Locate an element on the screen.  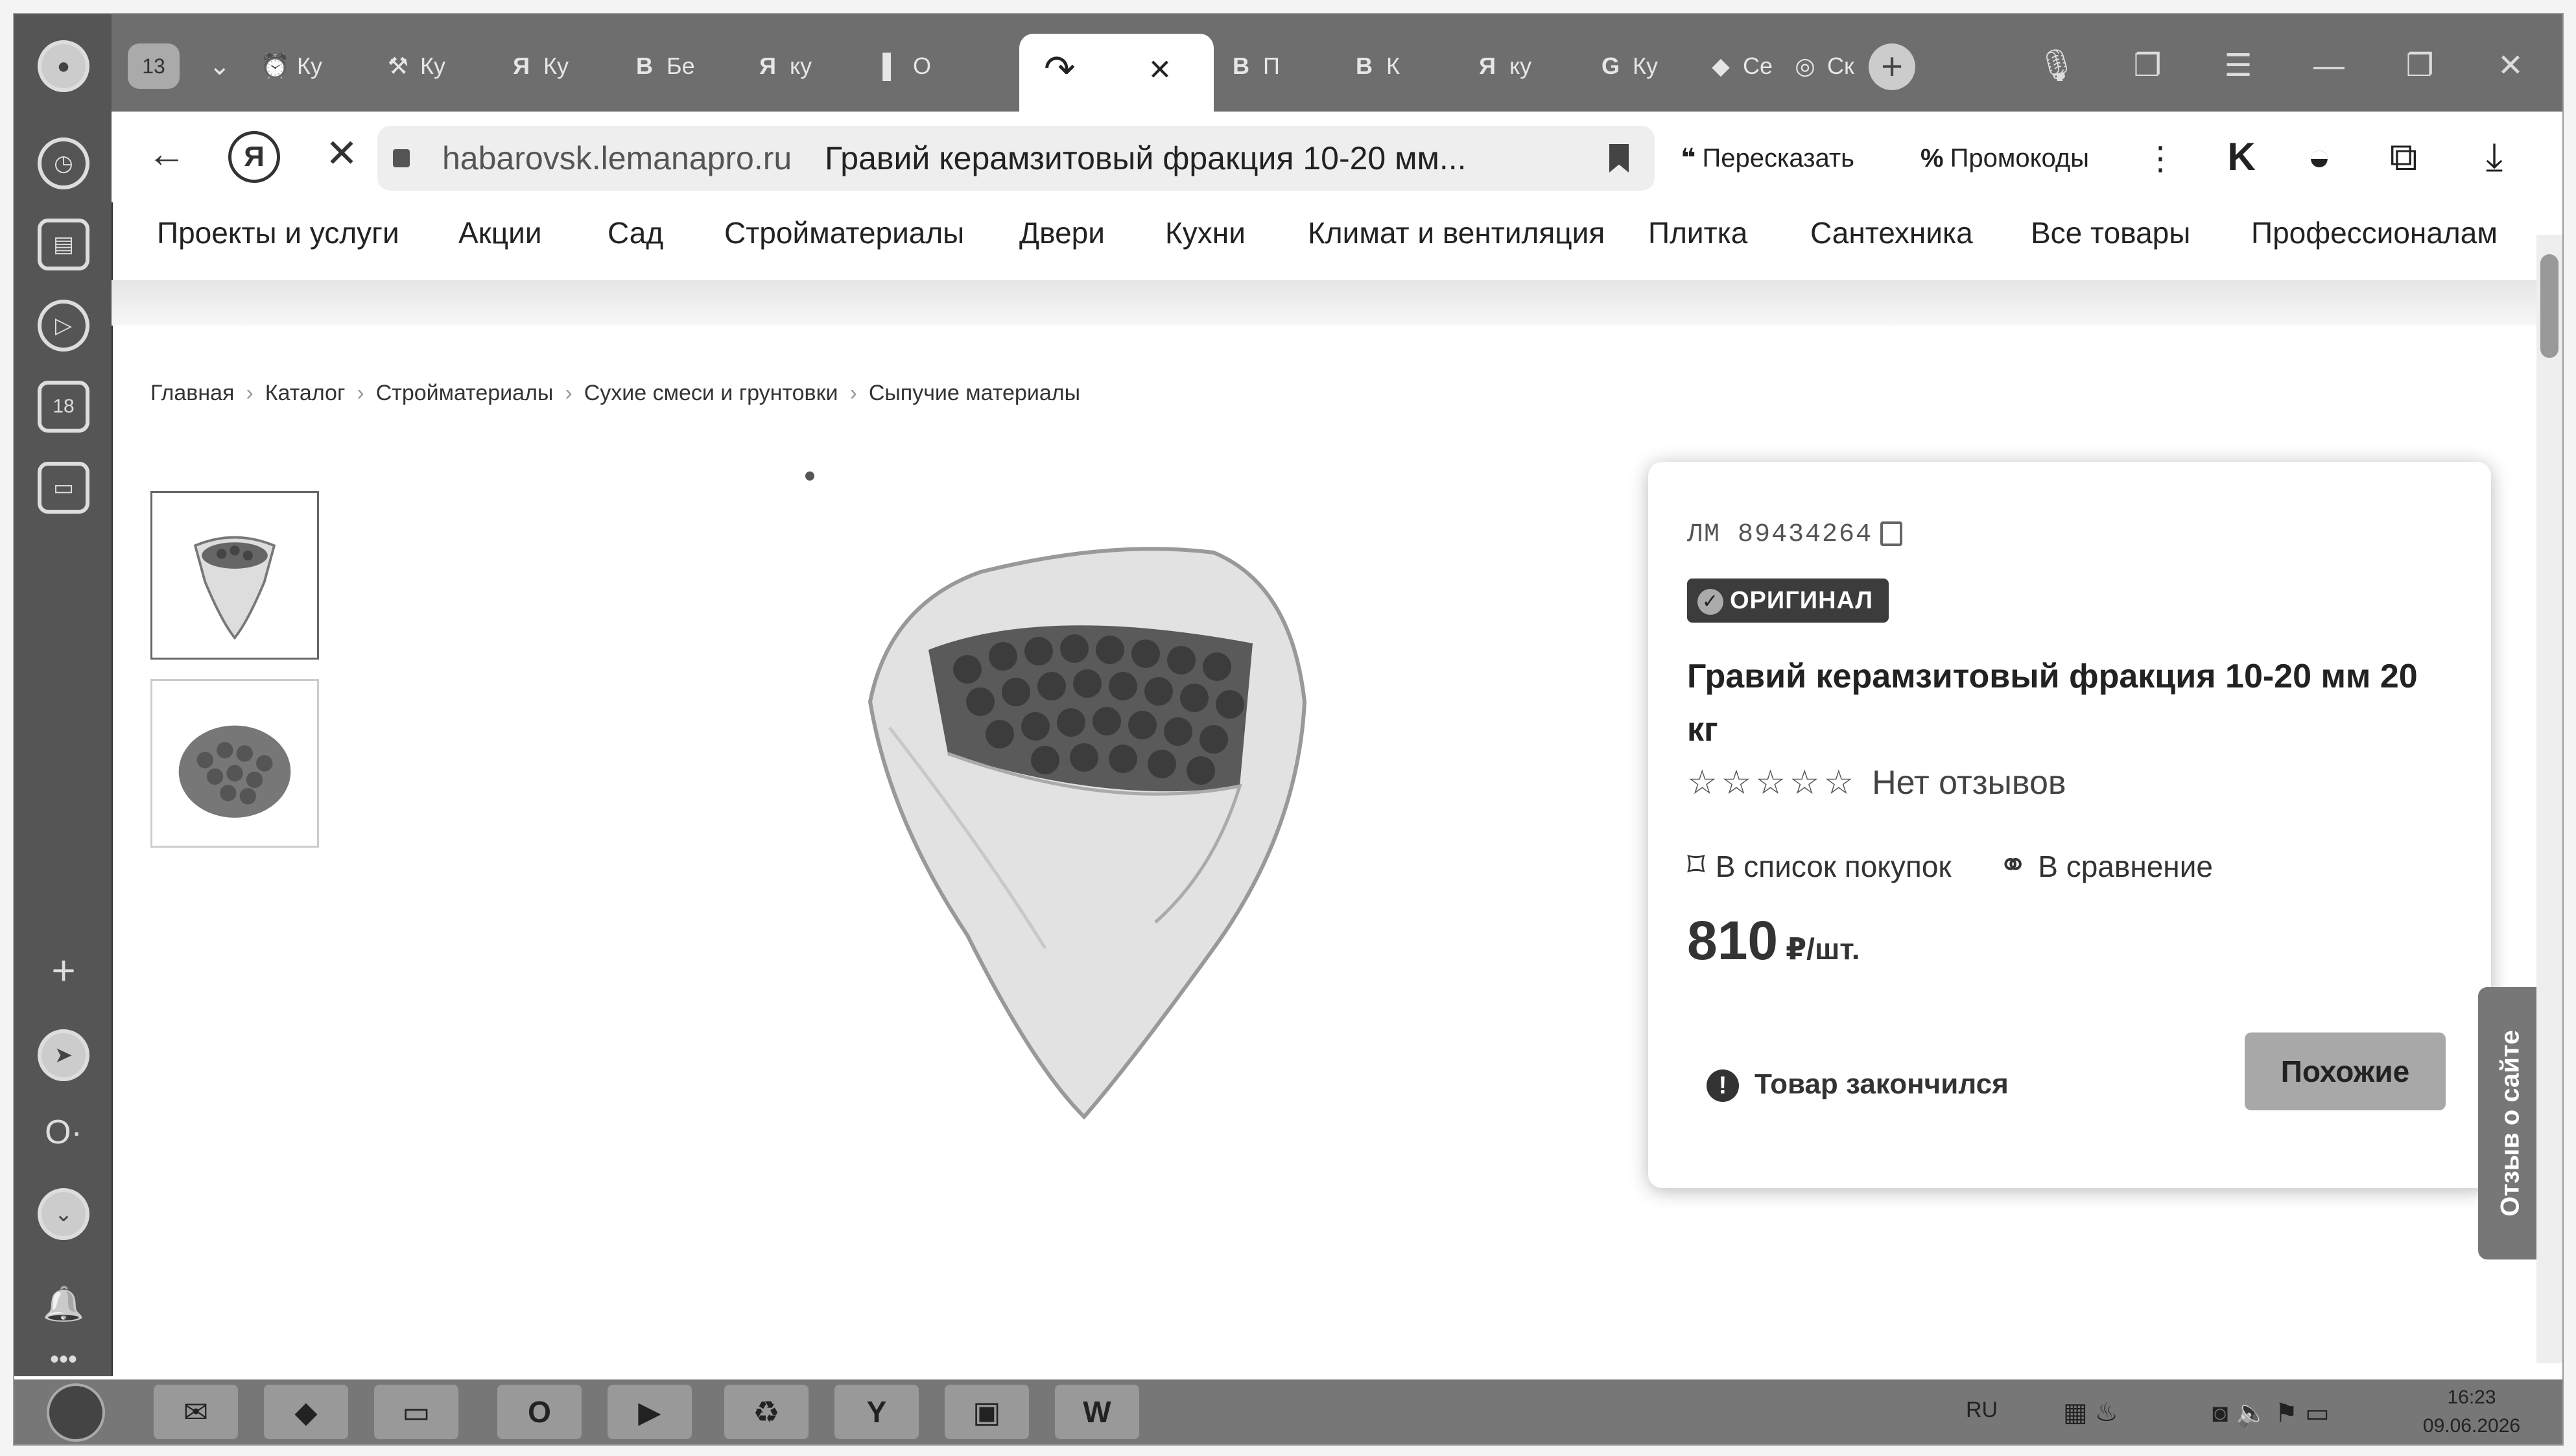
info-alert-icon: ! is located at coordinates (1723, 1086).